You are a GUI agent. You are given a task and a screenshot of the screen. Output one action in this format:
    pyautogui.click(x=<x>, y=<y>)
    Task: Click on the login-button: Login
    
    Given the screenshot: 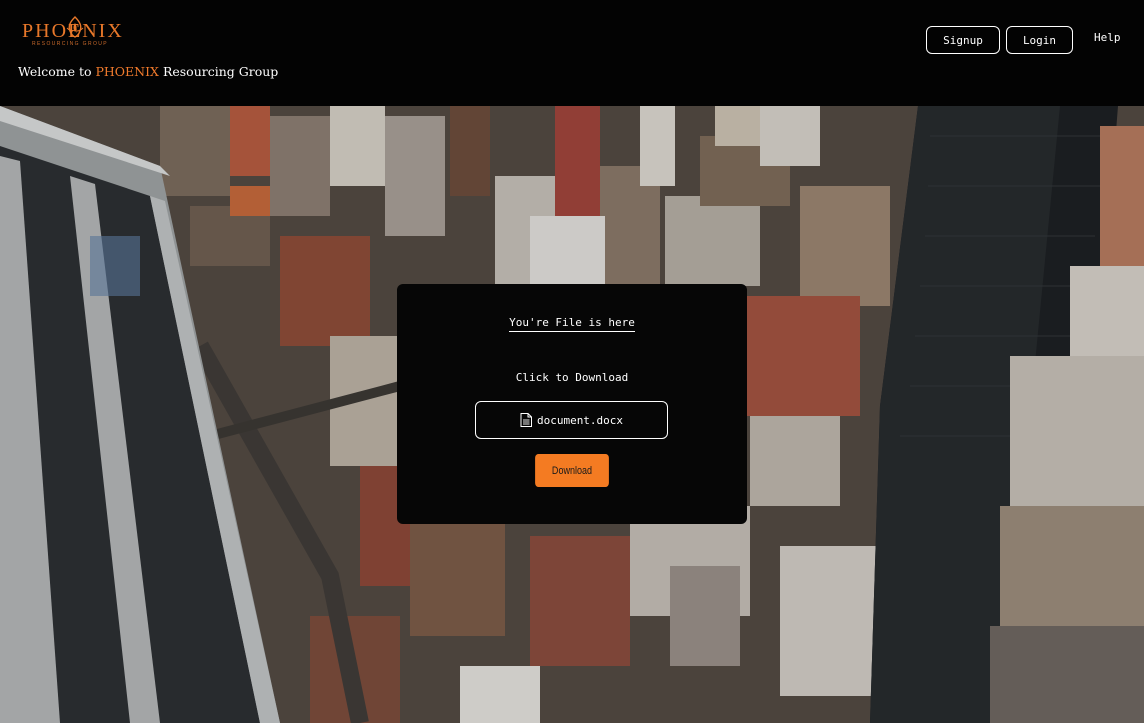 What is the action you would take?
    pyautogui.click(x=1039, y=40)
    